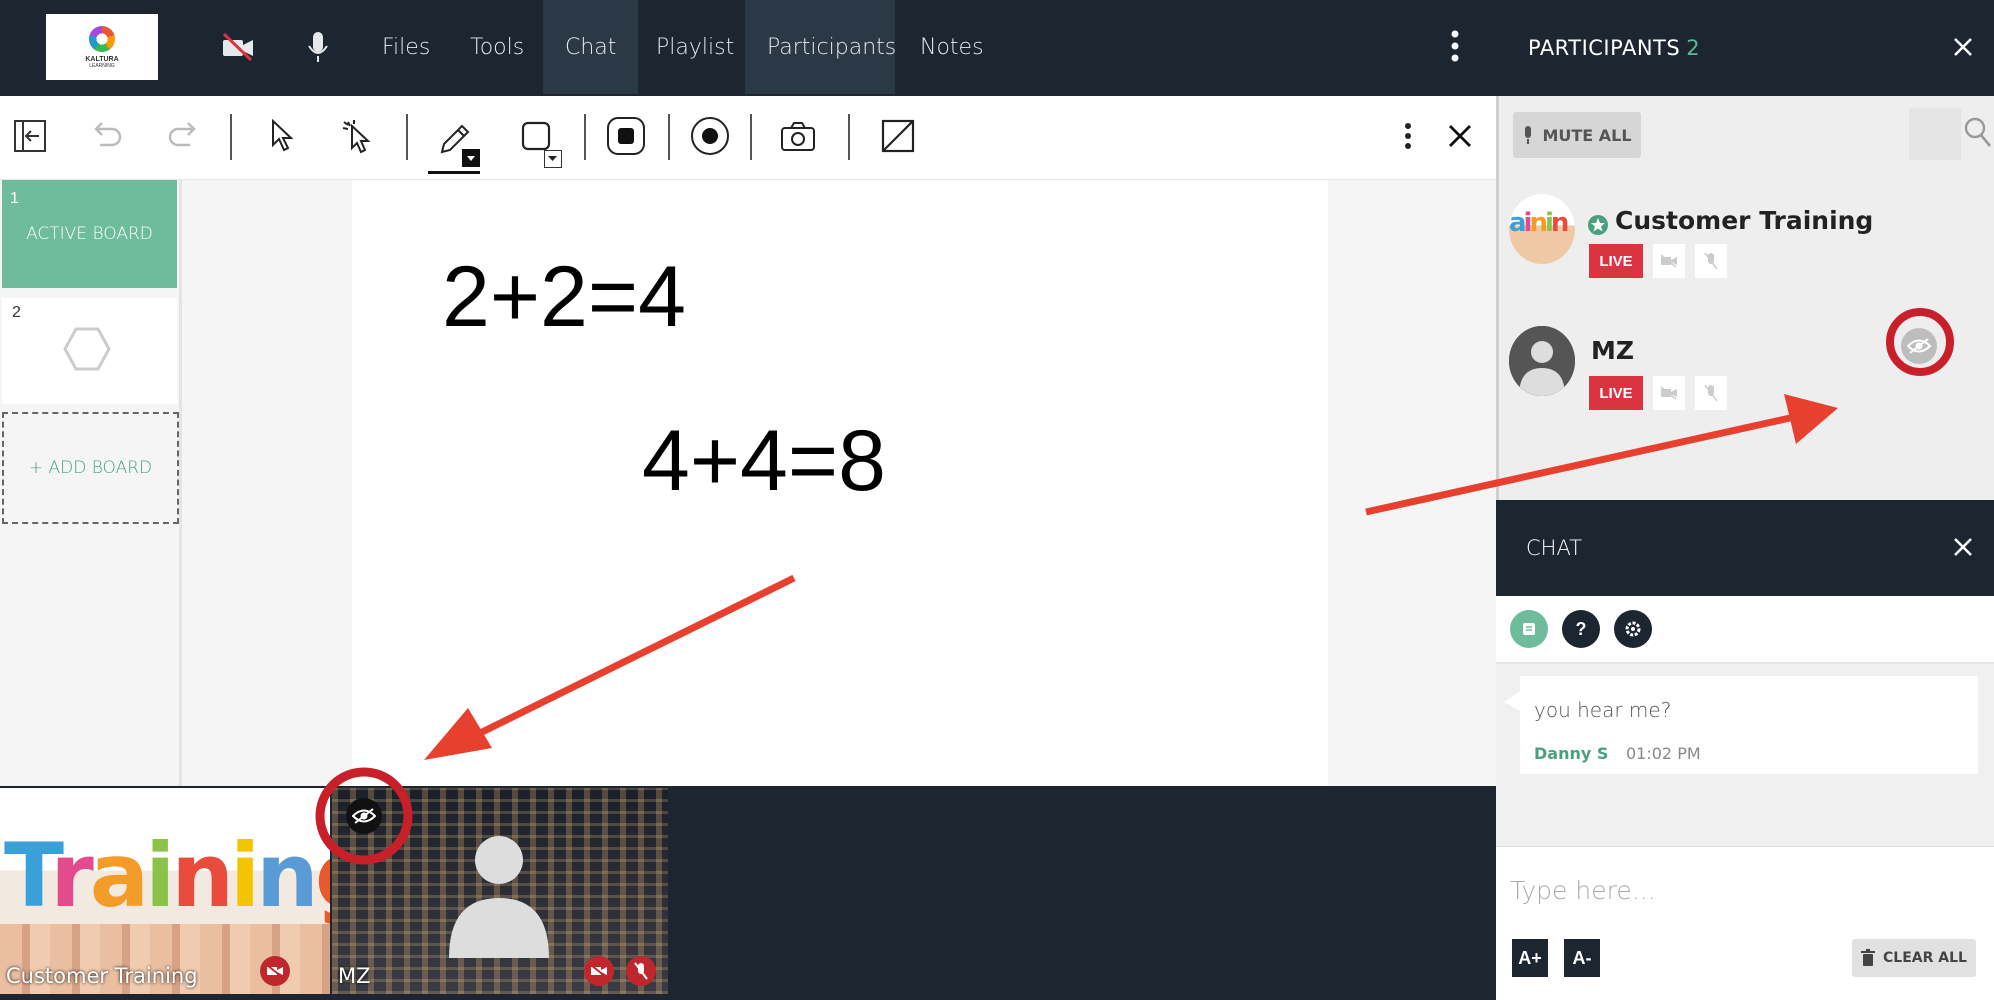  I want to click on video-tile-customer-training: Training Customer Training, so click(165, 891).